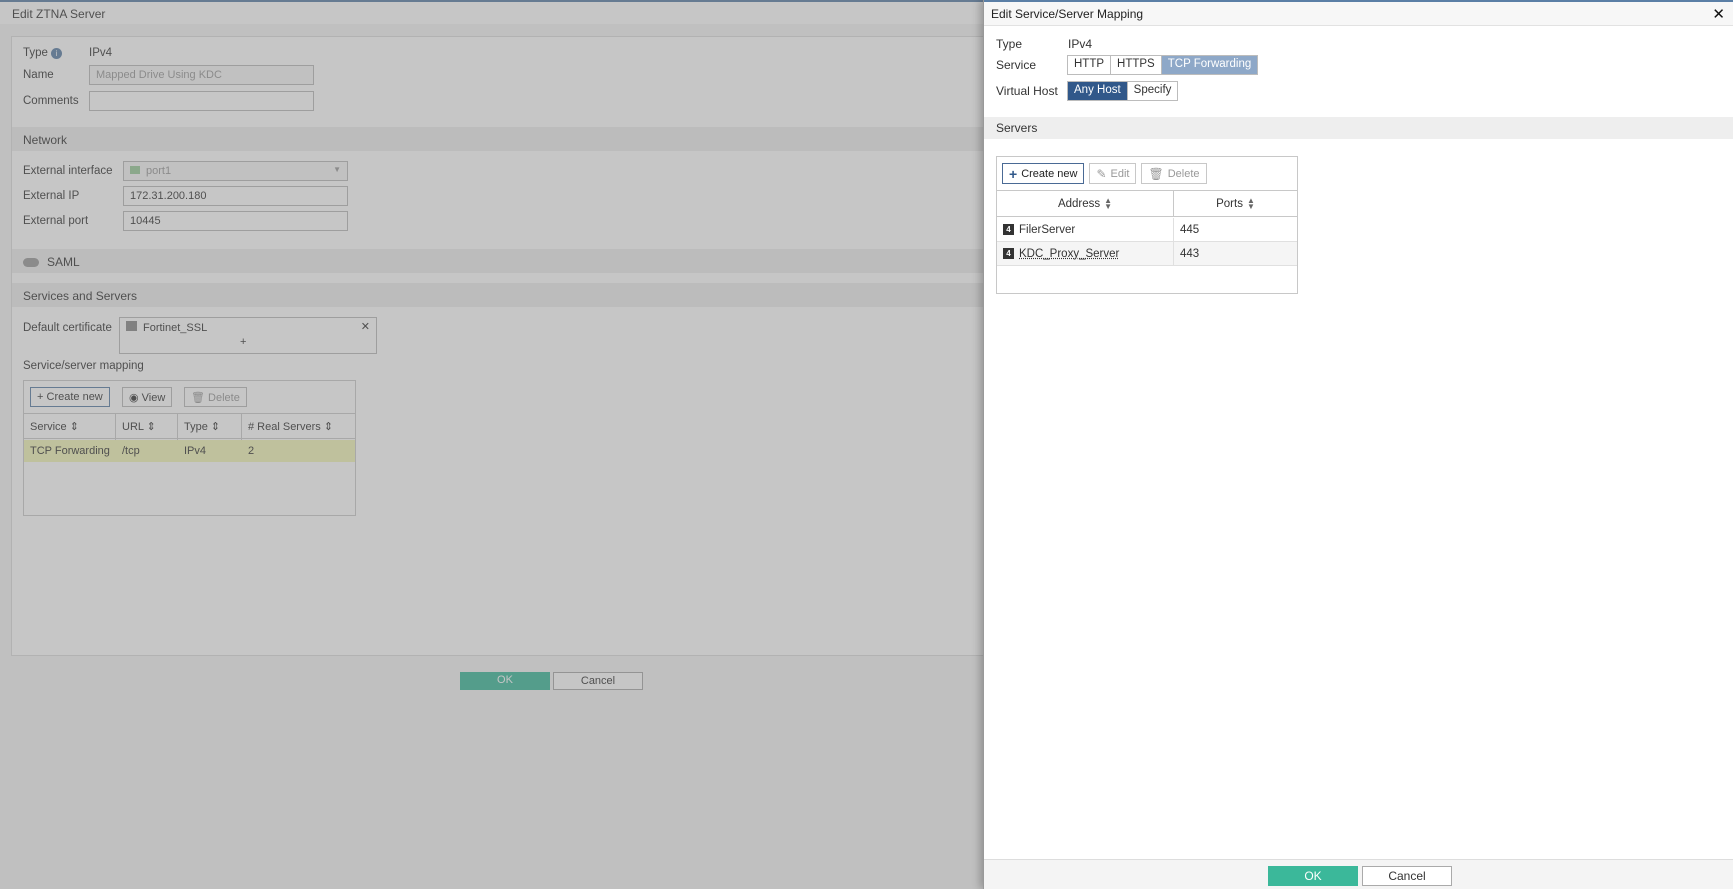 The image size is (1733, 889). What do you see at coordinates (1047, 229) in the screenshot?
I see `address-value: FilerServer` at bounding box center [1047, 229].